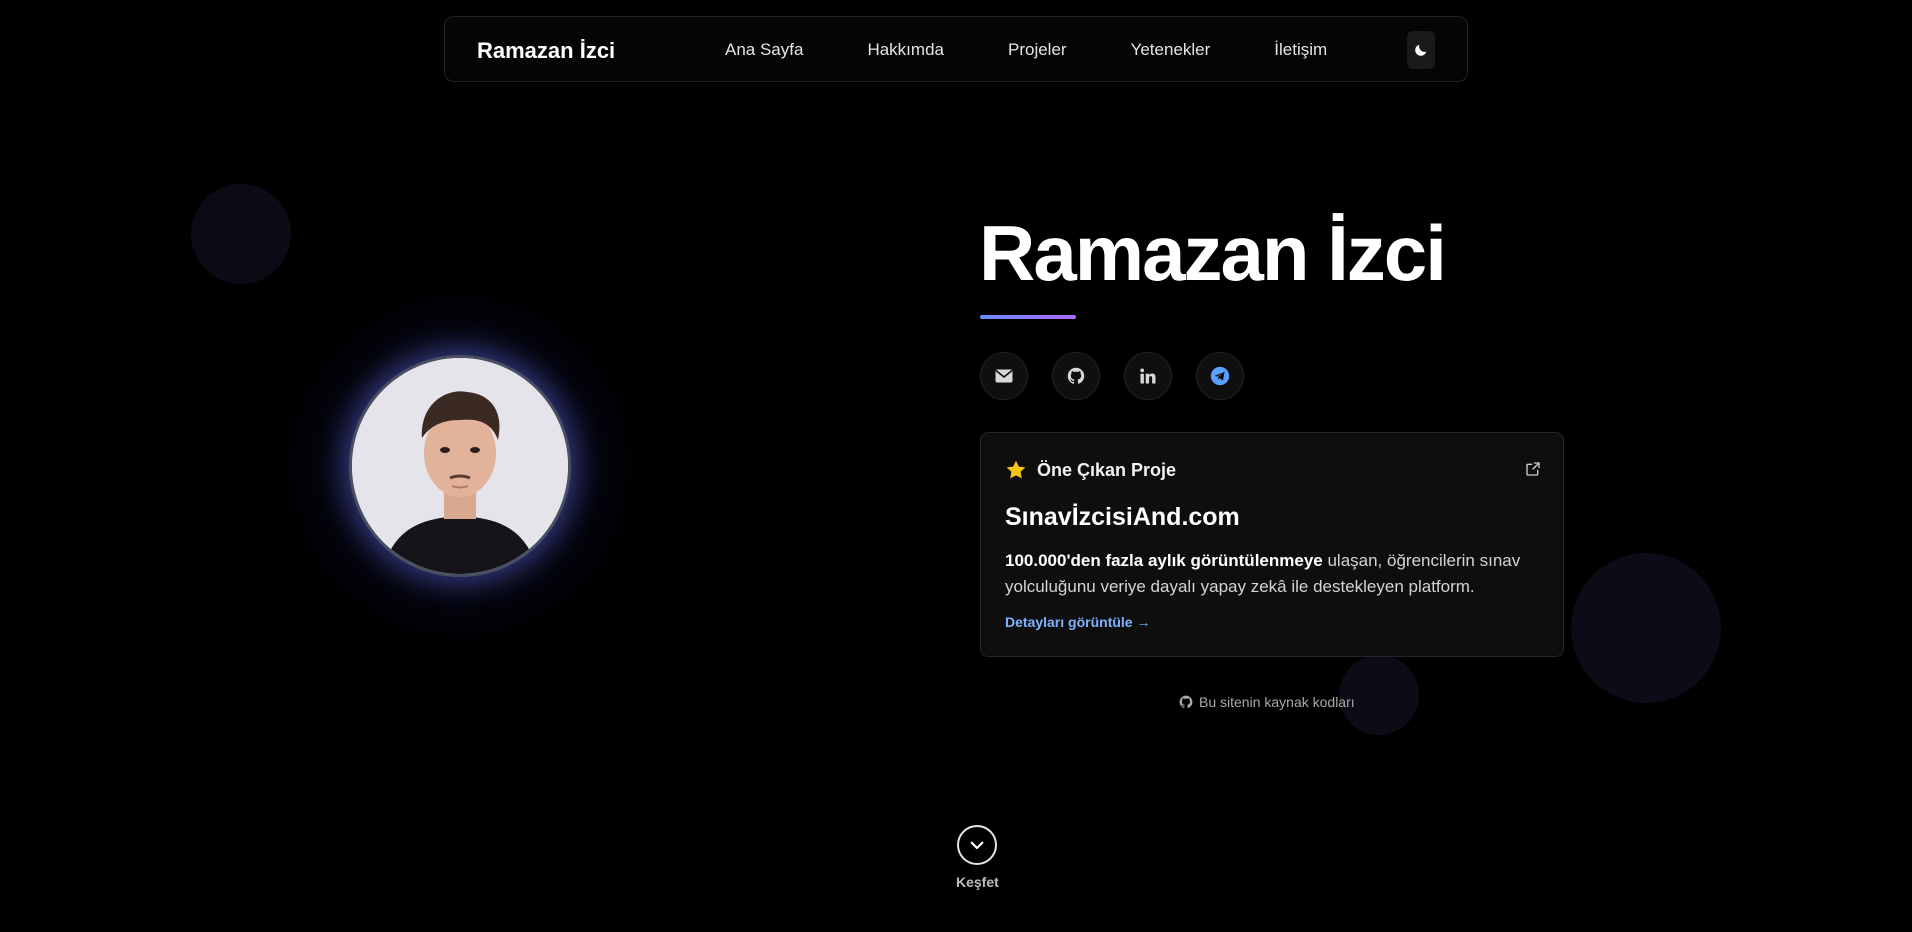  Describe the element at coordinates (1122, 517) in the screenshot. I see `featured-project-title: SınavİzcisiAnd.com` at that location.